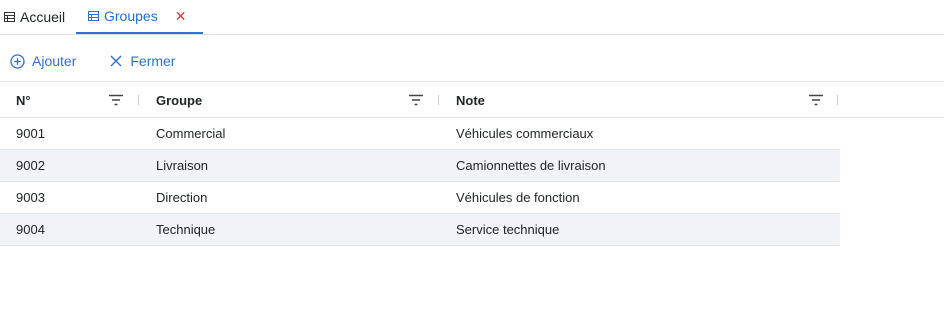 This screenshot has width=944, height=319. Describe the element at coordinates (420, 134) in the screenshot. I see `table-row: 9001 Commercial Véhicules commerciaux` at that location.